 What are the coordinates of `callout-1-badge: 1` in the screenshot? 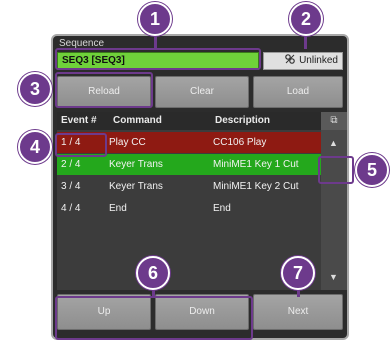 It's located at (155, 19).